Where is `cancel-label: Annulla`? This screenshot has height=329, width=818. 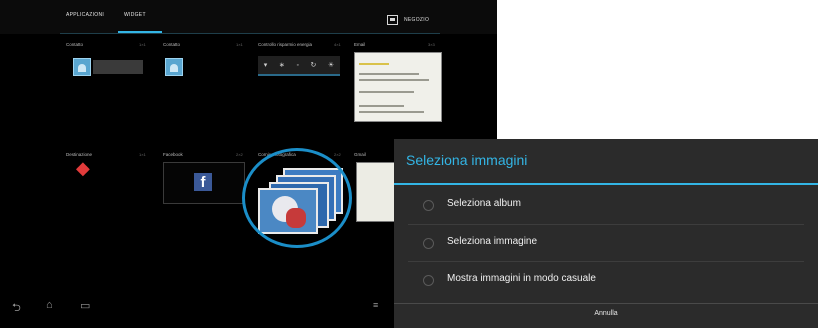
cancel-label: Annulla is located at coordinates (606, 313).